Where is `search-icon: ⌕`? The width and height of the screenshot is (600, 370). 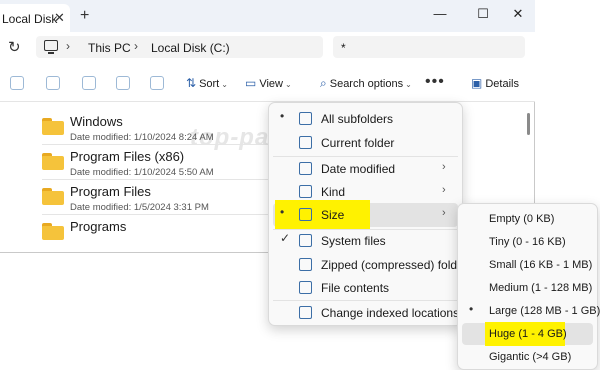
search-icon: ⌕ is located at coordinates (323, 83).